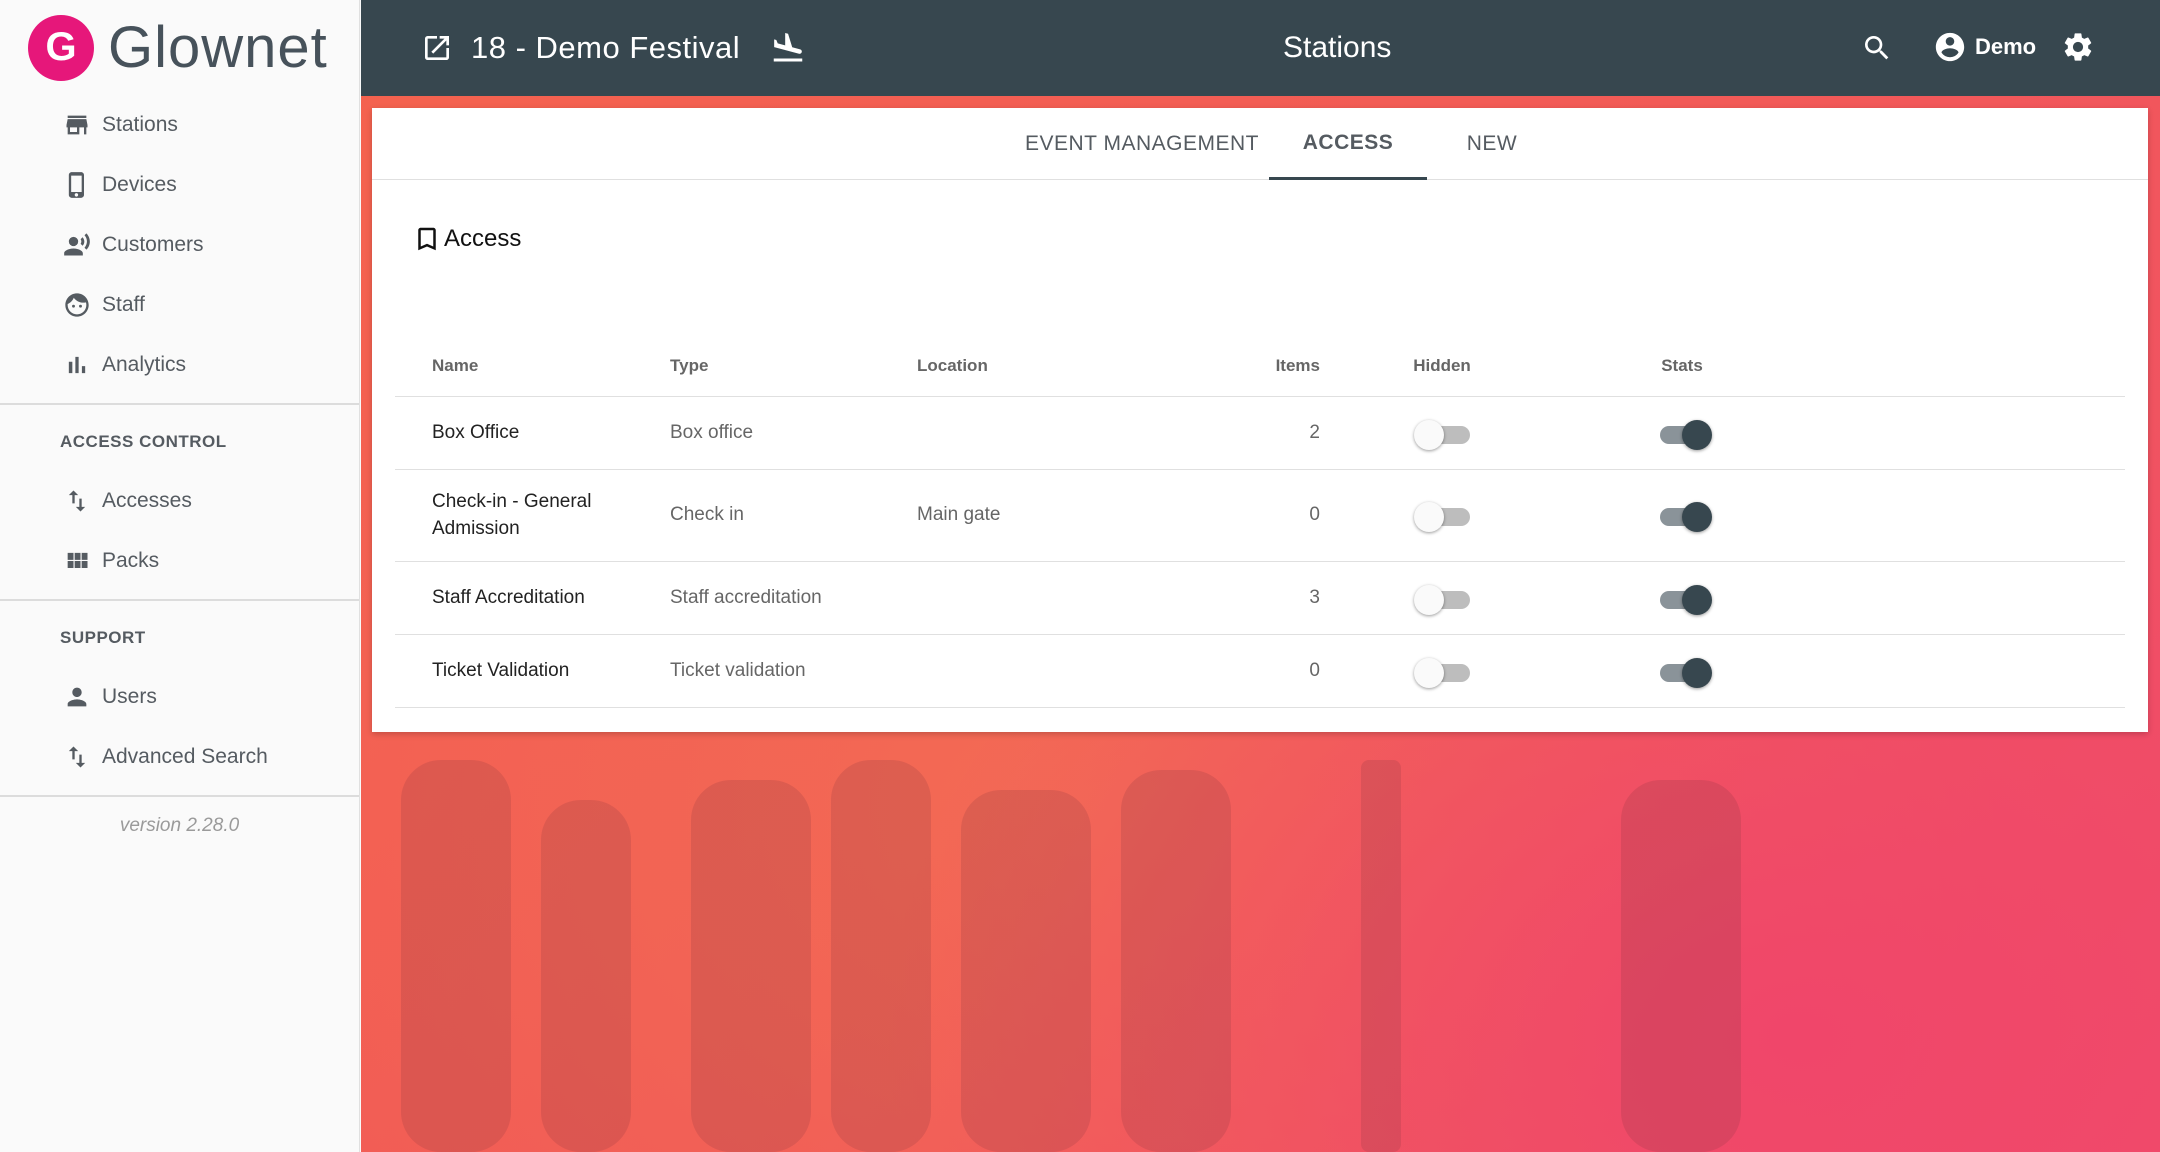 The height and width of the screenshot is (1152, 2160). Describe the element at coordinates (532, 514) in the screenshot. I see `cell-name: Check-in - General Admission` at that location.